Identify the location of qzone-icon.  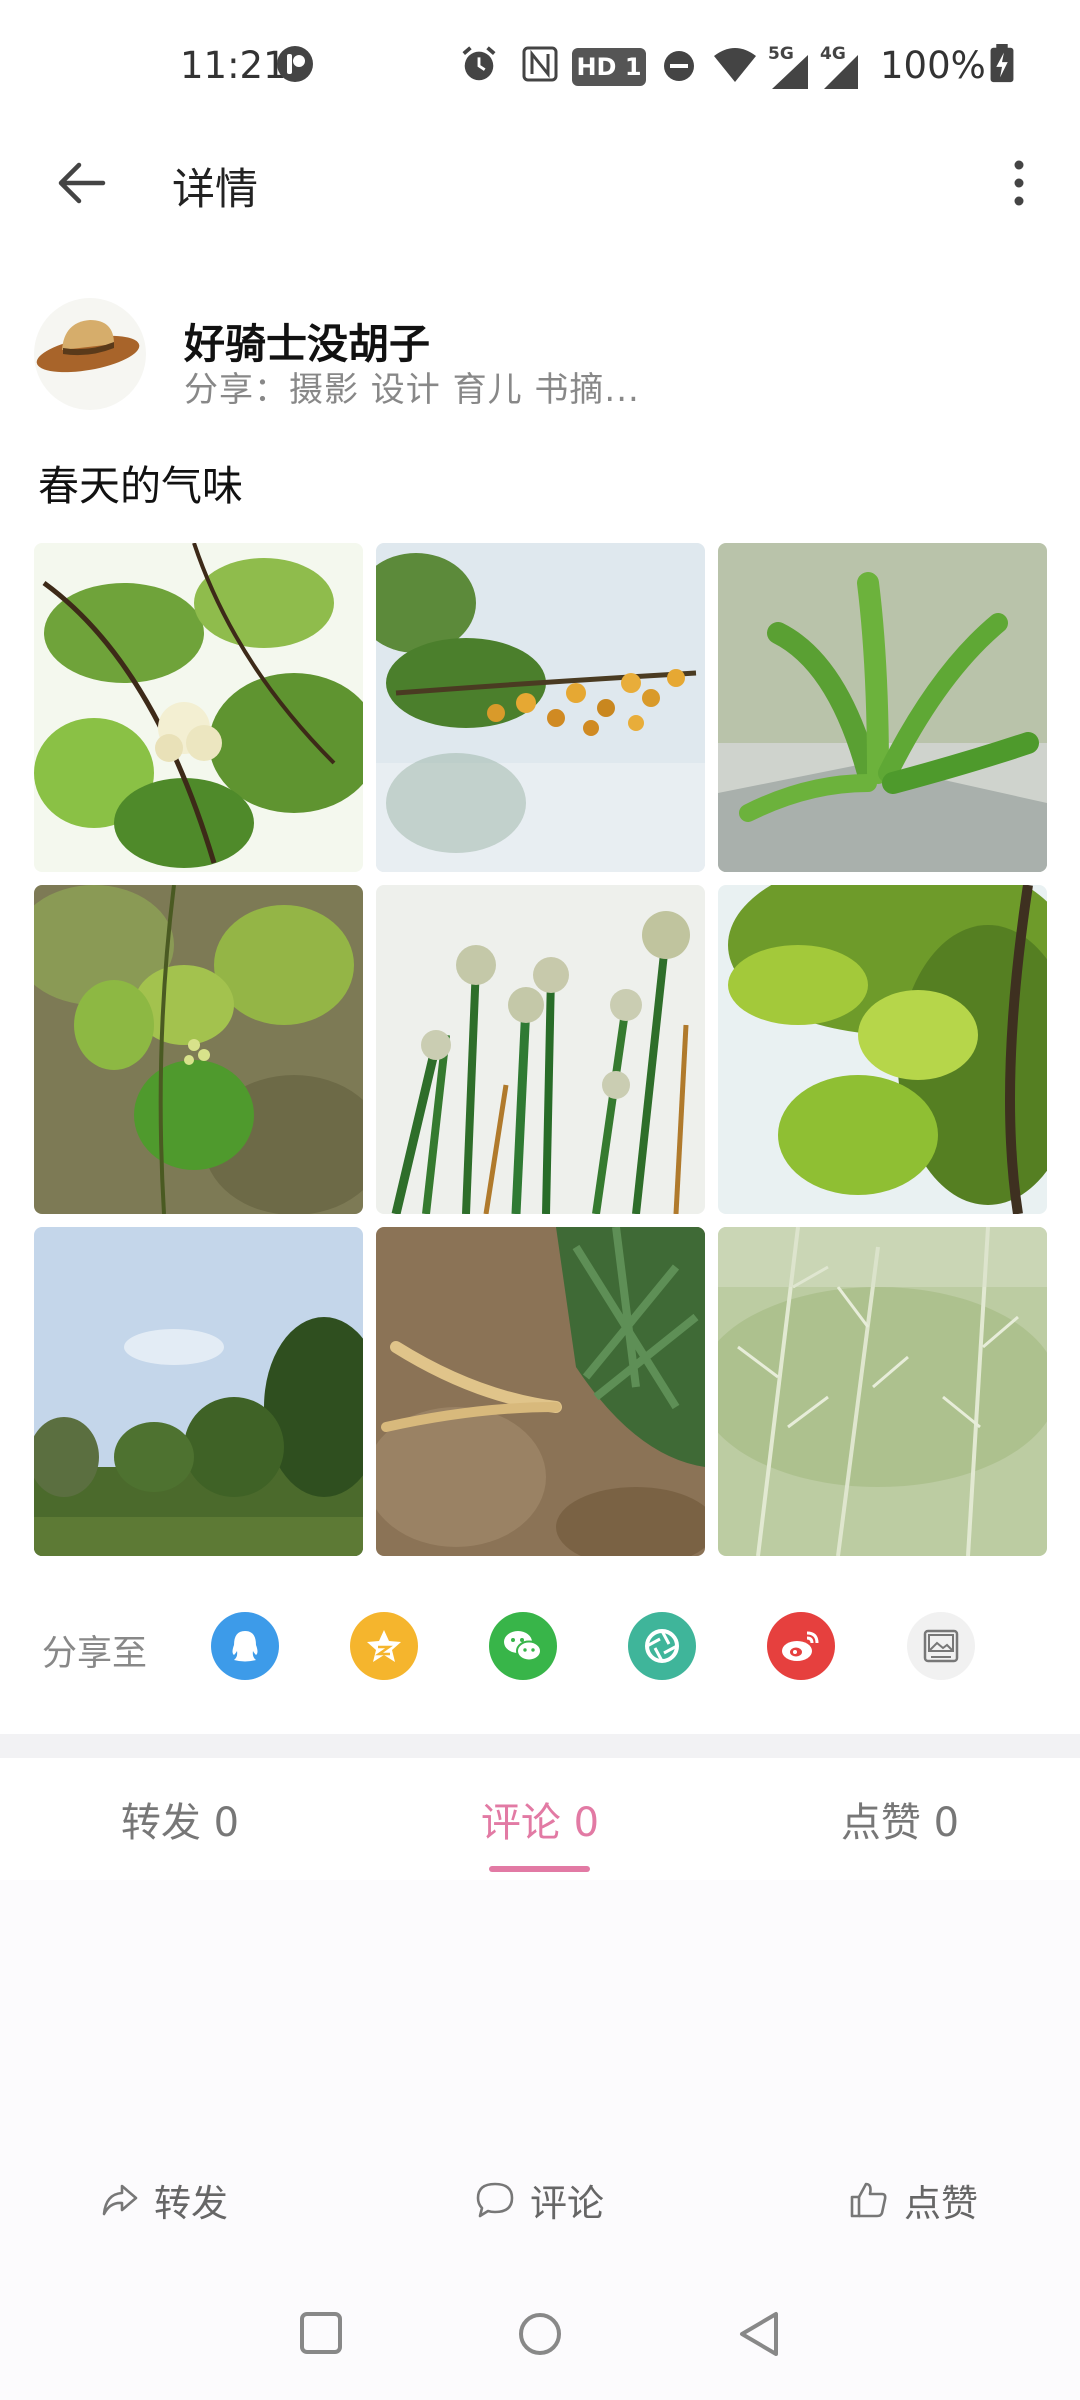
(384, 1646).